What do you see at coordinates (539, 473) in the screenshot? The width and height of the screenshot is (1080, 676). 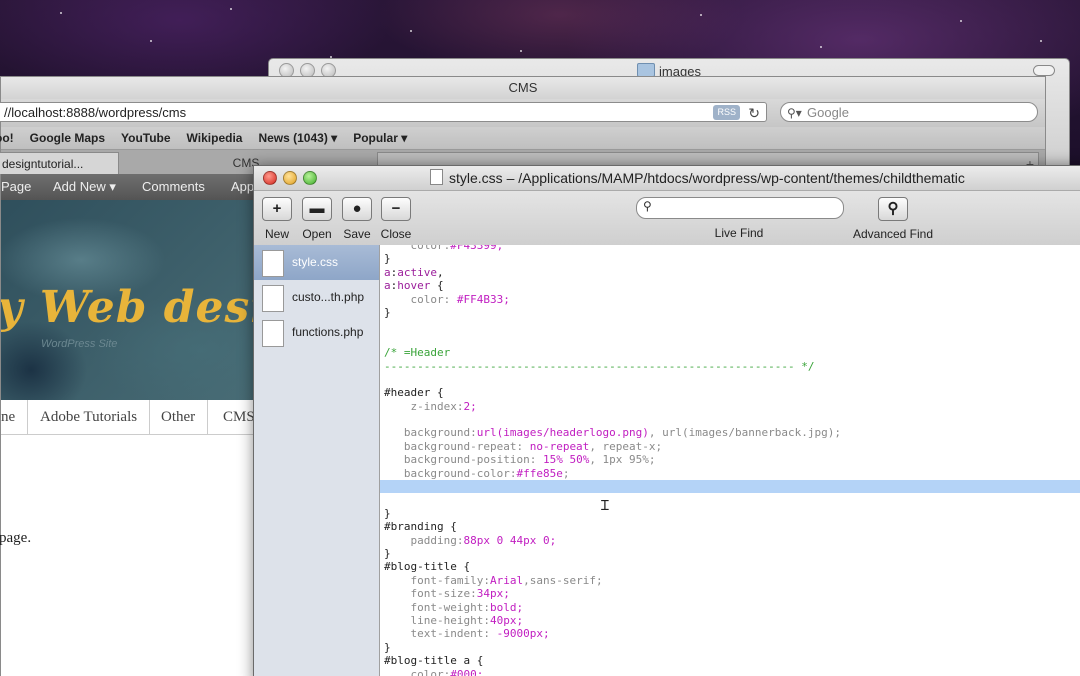 I see `code-token: #ffe85e` at bounding box center [539, 473].